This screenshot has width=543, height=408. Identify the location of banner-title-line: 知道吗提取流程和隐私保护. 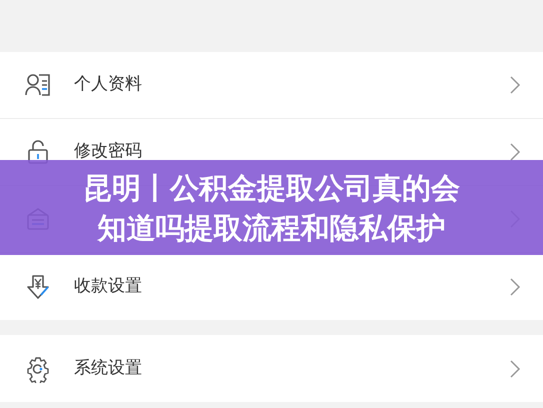
(272, 228).